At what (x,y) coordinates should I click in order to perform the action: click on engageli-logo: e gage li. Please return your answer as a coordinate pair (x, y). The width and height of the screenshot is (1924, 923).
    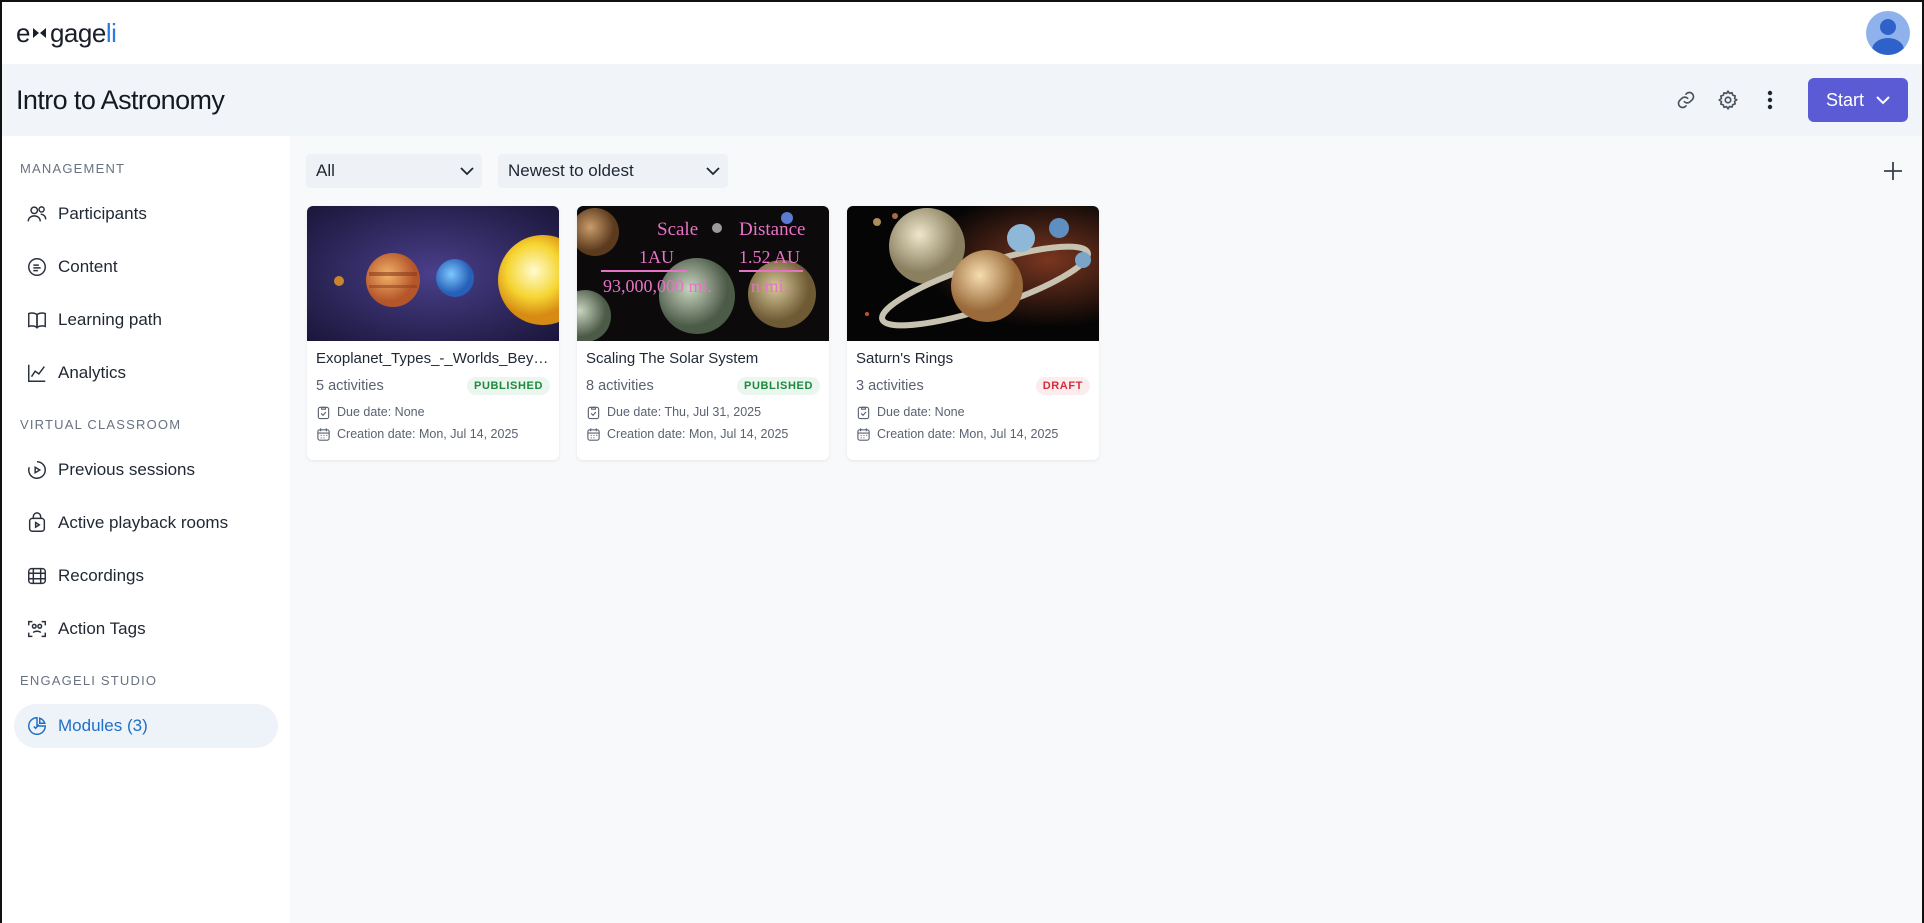
    Looking at the image, I should click on (66, 33).